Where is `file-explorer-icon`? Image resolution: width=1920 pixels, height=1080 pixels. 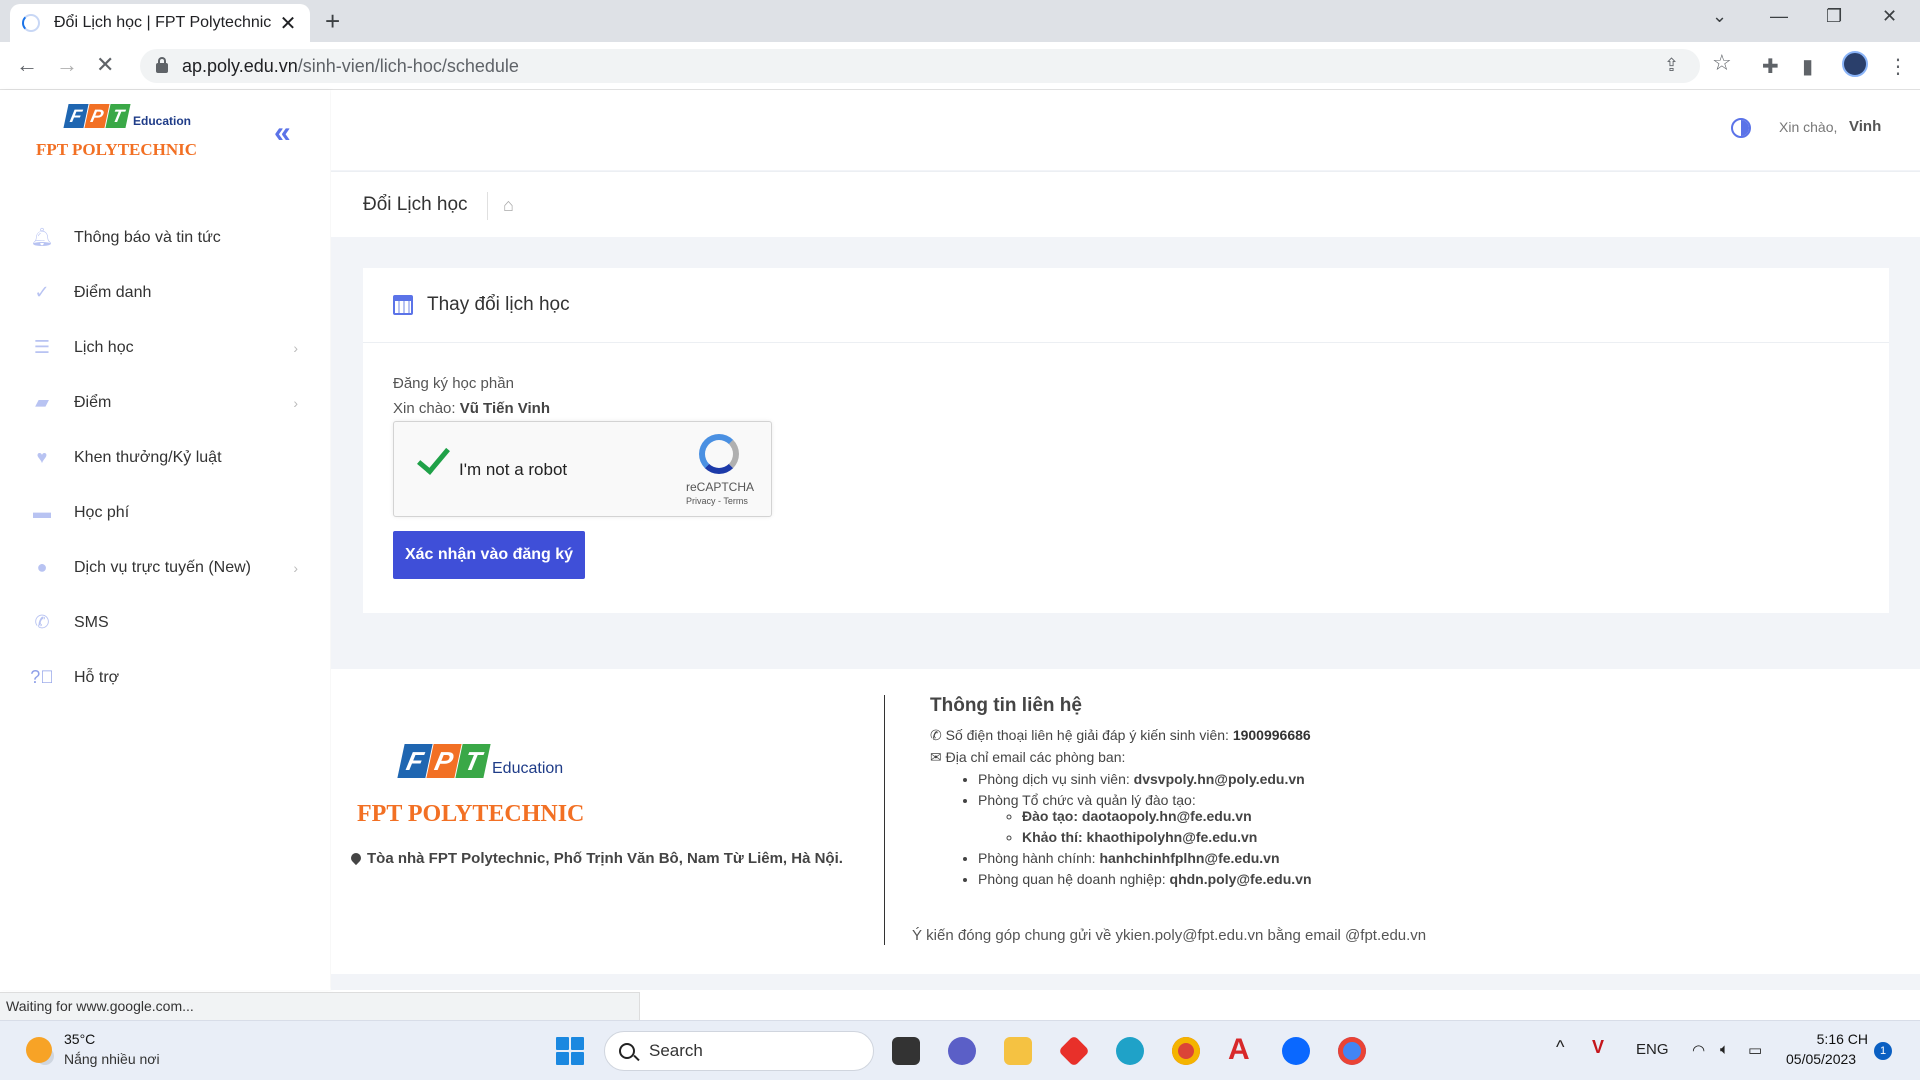 file-explorer-icon is located at coordinates (1018, 1051).